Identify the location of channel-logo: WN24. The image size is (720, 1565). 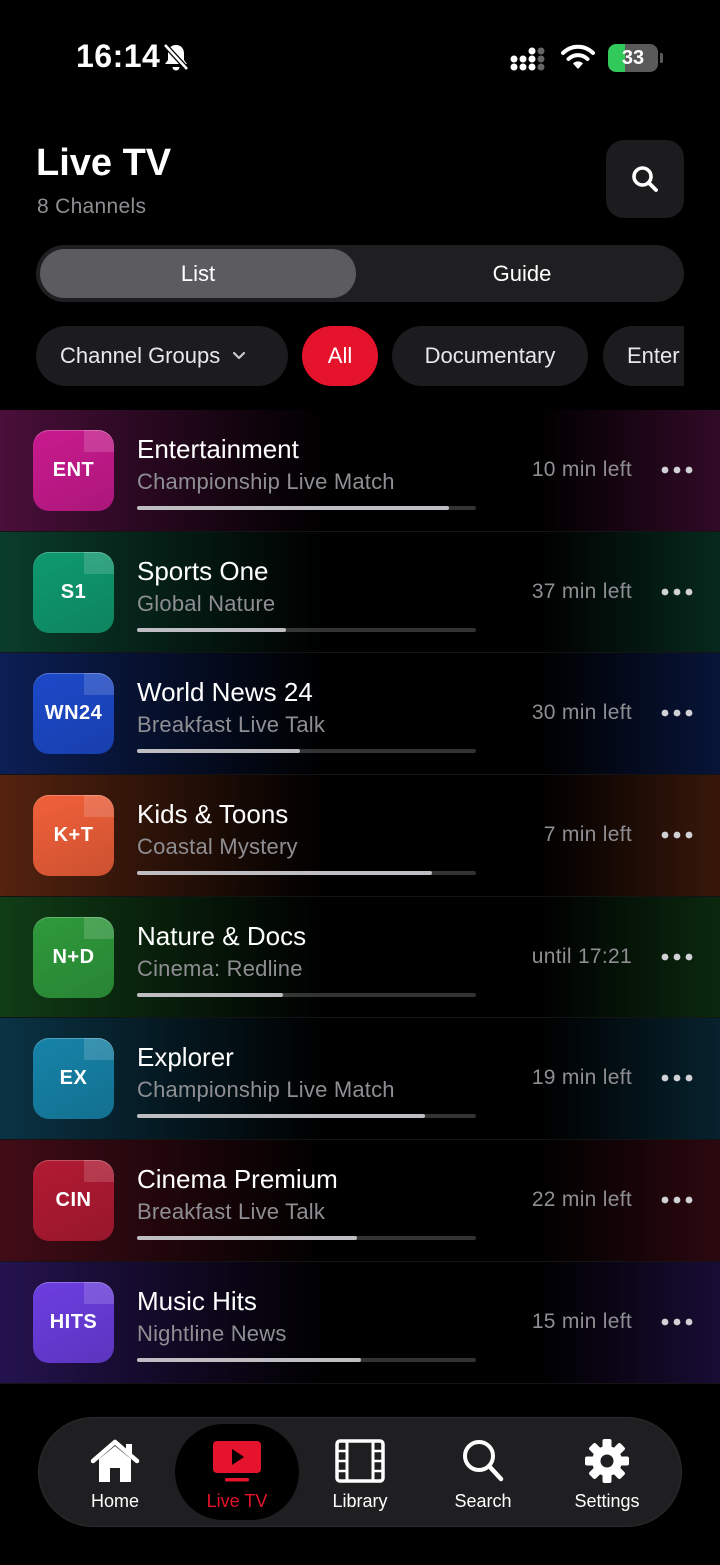
(73, 714).